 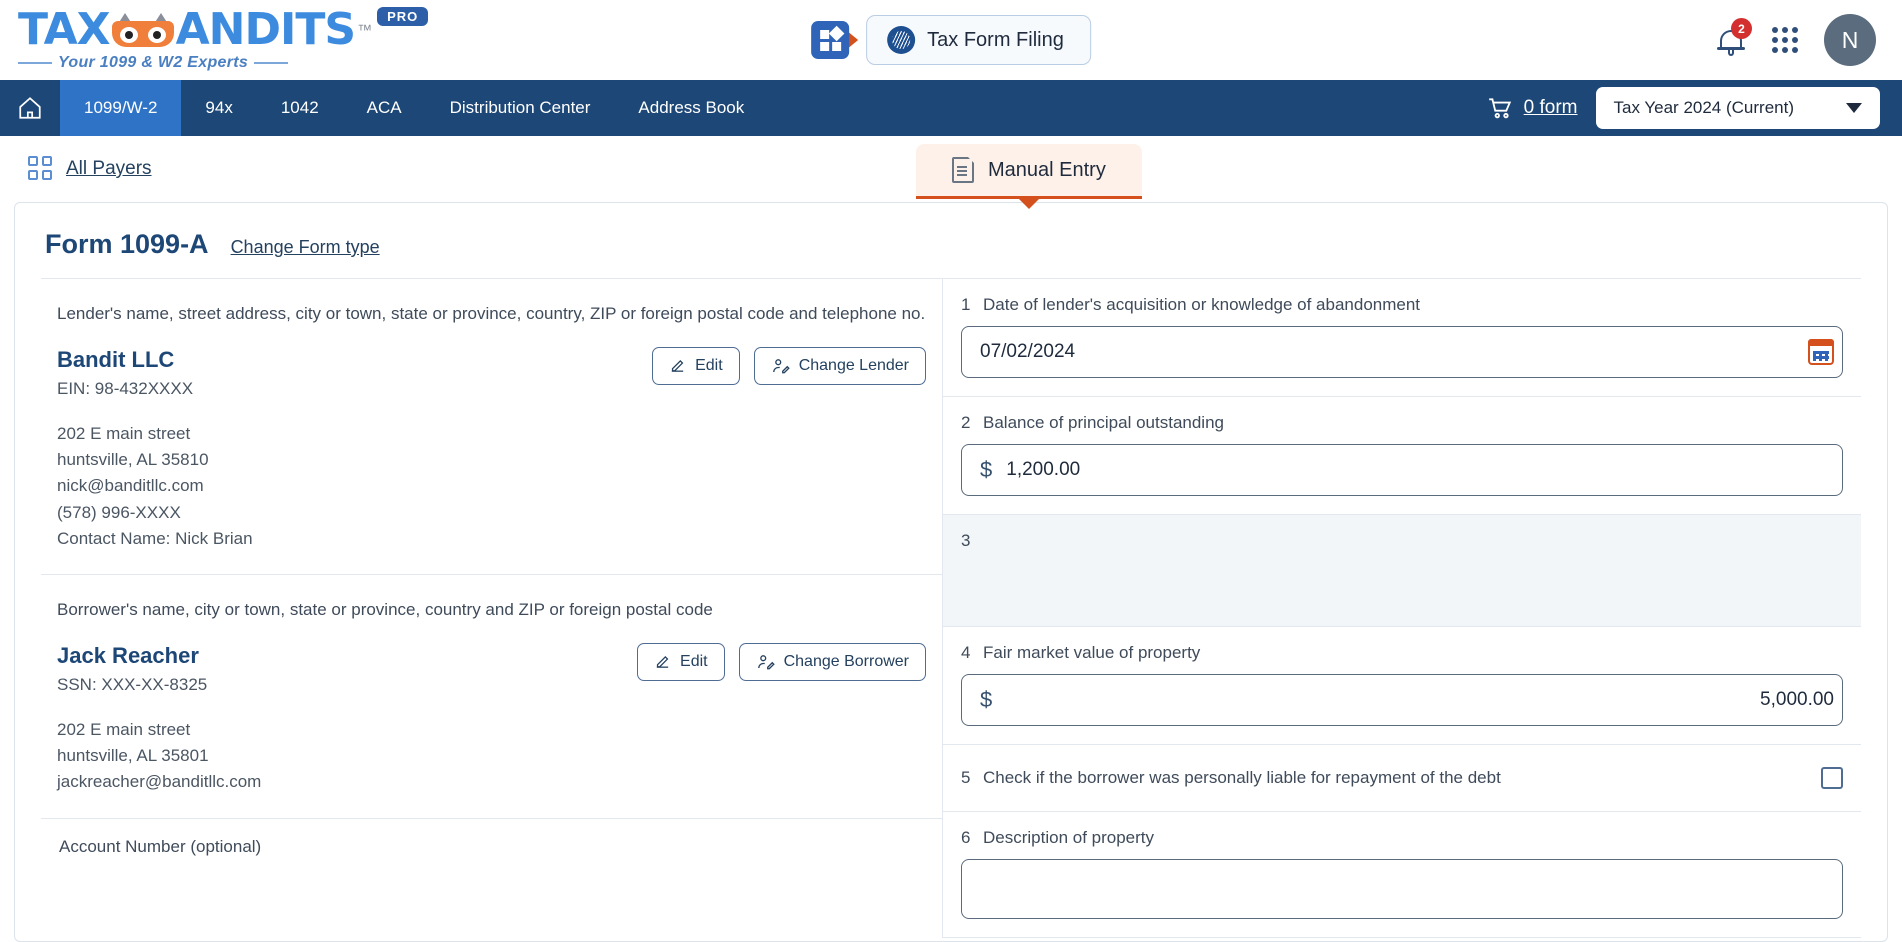 I want to click on nav-label: Distribution Center, so click(x=520, y=107).